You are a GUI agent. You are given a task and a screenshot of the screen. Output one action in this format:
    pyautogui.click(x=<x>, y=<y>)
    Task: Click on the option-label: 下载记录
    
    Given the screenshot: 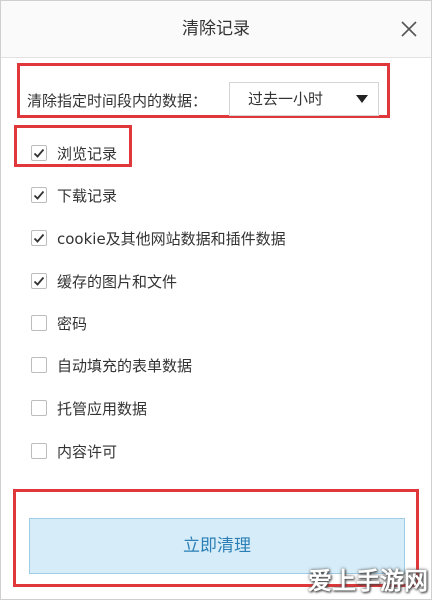 What is the action you would take?
    pyautogui.click(x=87, y=195)
    